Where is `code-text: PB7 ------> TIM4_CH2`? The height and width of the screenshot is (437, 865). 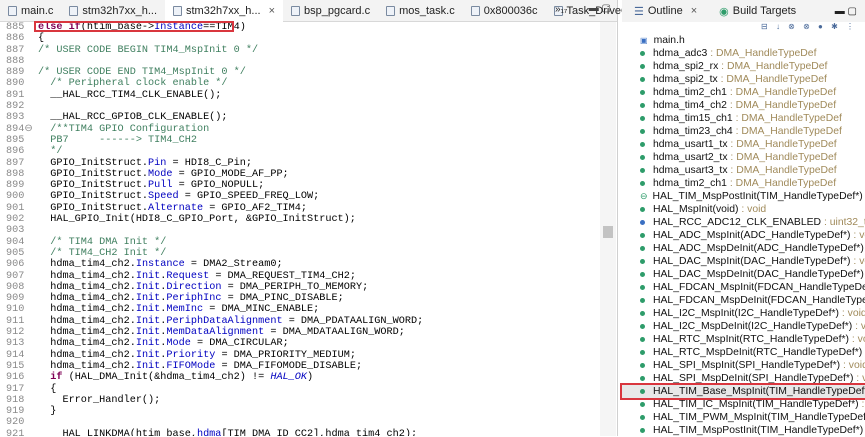 code-text: PB7 ------> TIM4_CH2 is located at coordinates (113, 140).